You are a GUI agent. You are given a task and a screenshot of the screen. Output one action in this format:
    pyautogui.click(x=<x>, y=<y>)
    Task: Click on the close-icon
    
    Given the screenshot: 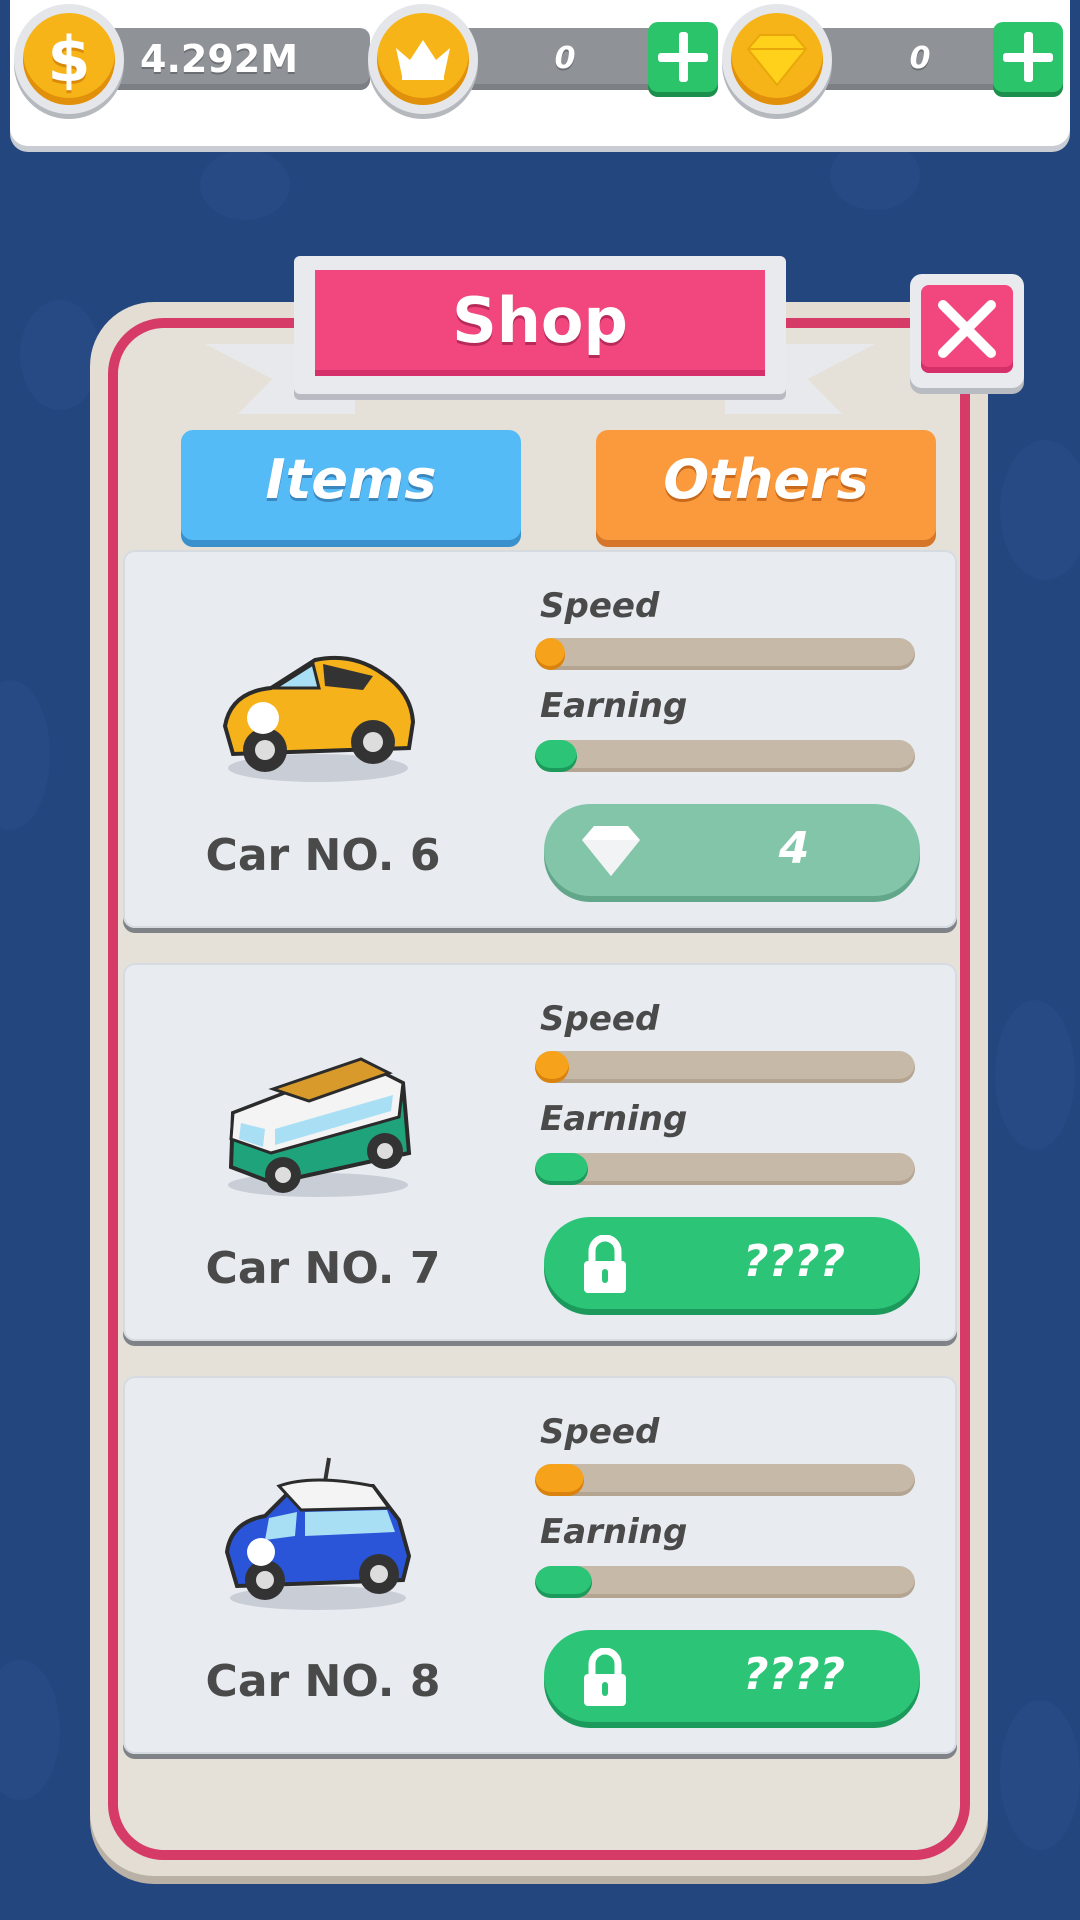 What is the action you would take?
    pyautogui.click(x=967, y=329)
    